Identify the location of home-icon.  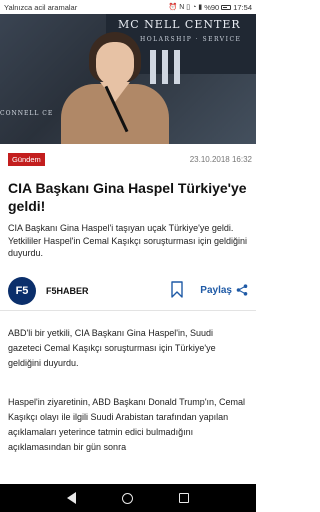
(127, 498).